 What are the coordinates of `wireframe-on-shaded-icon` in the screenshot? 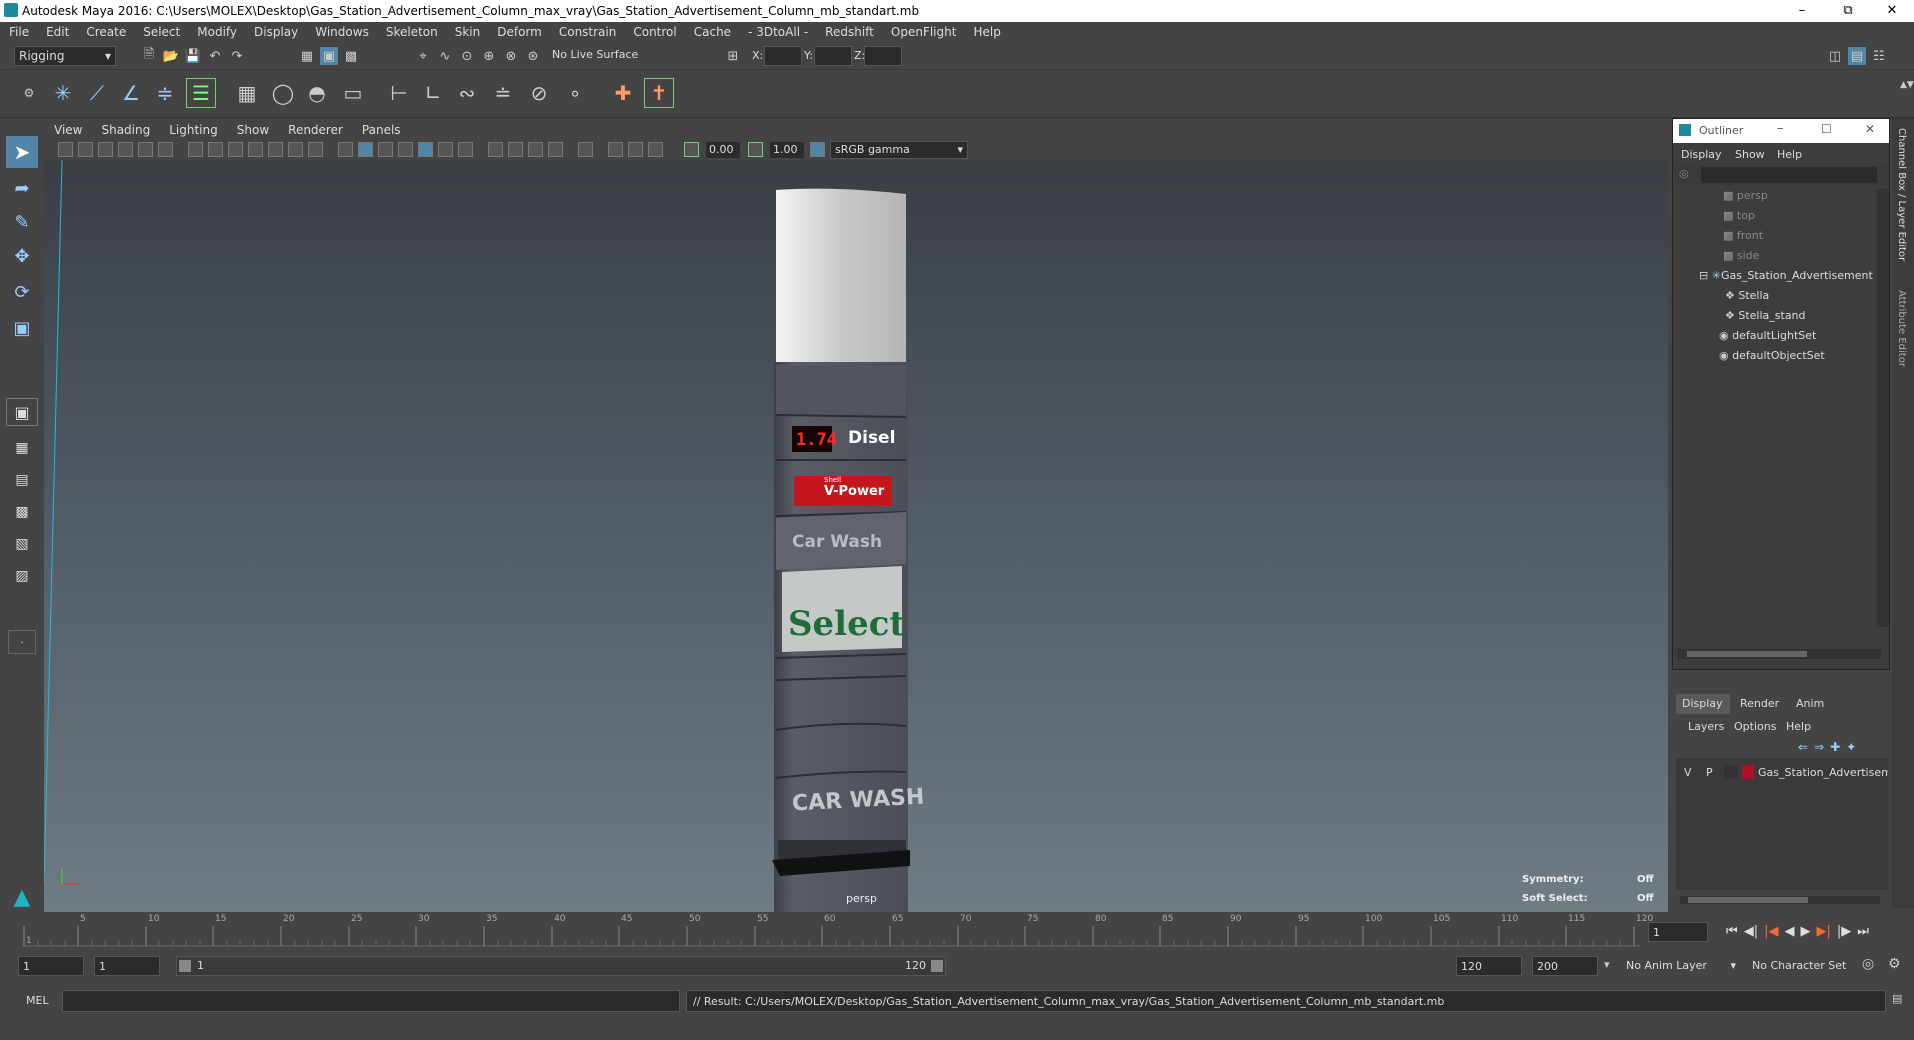 It's located at (405, 149).